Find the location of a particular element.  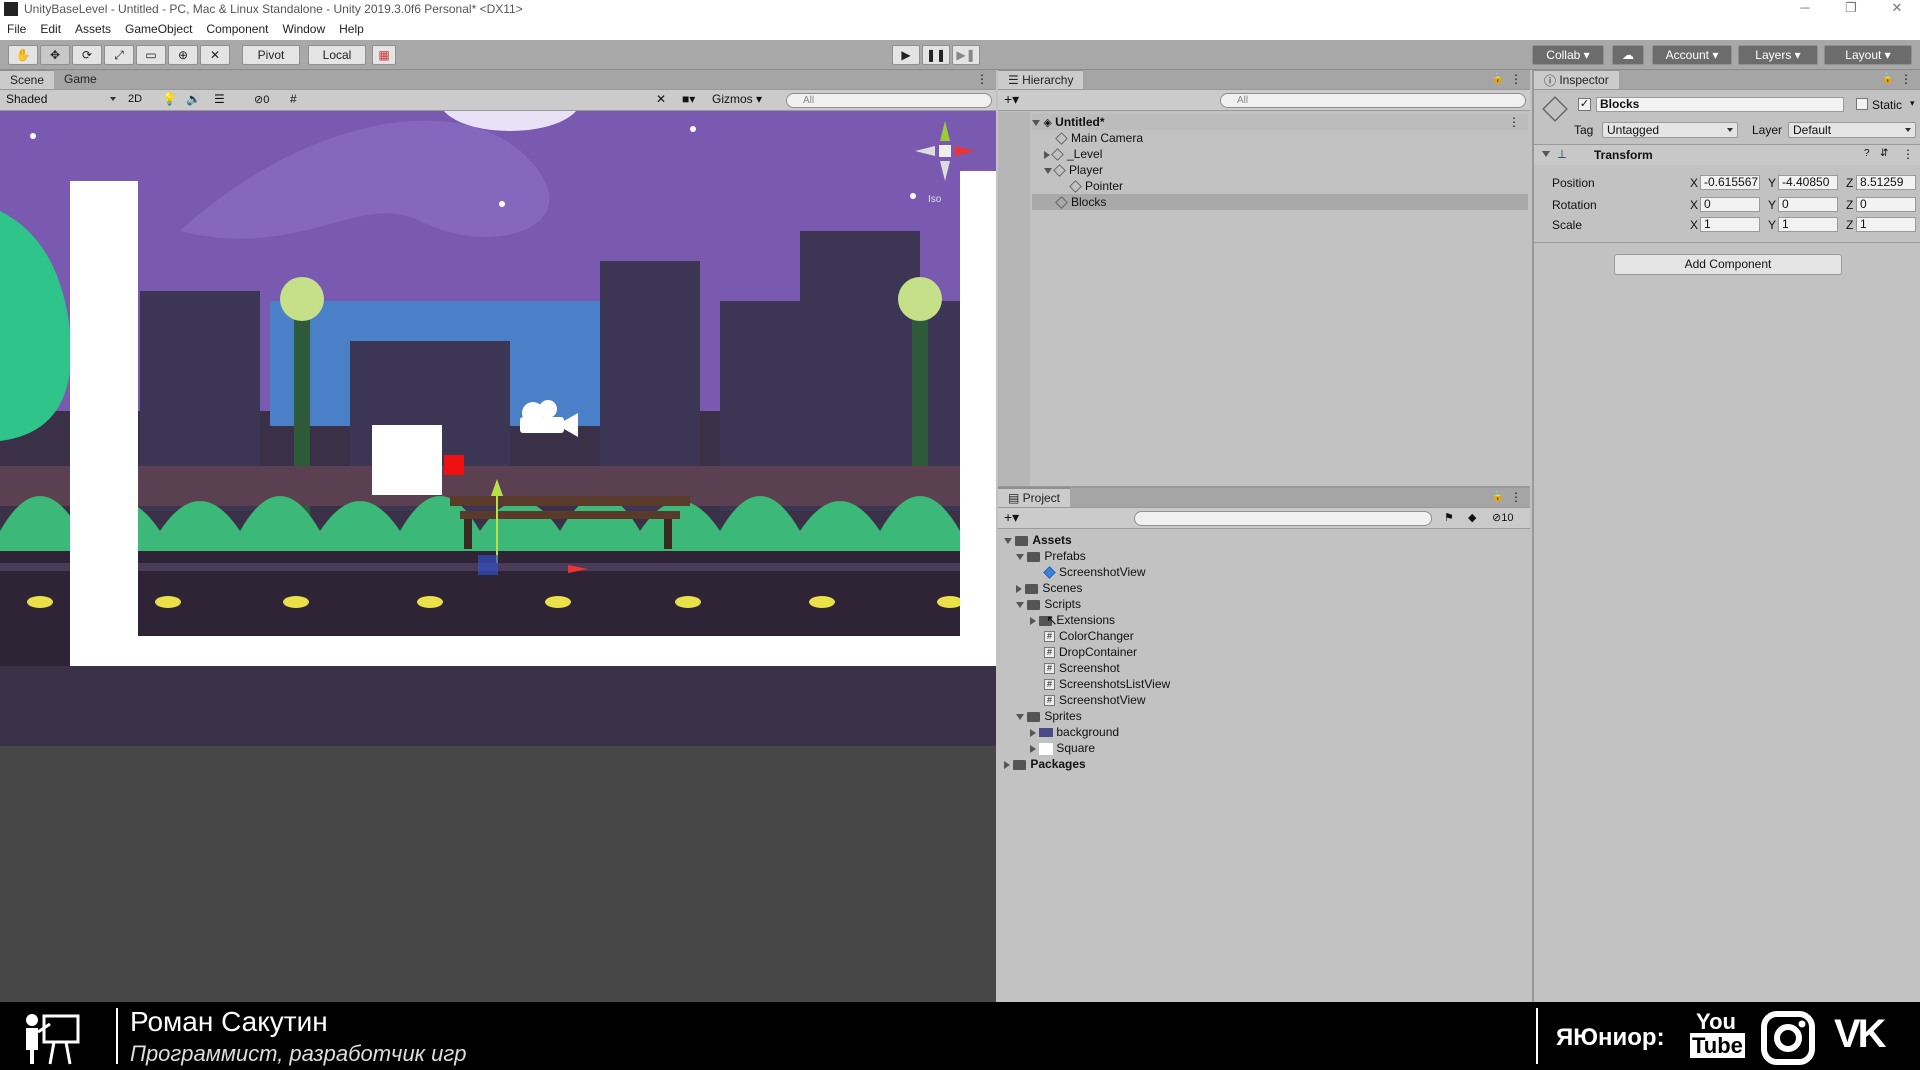

close-button: ✕ is located at coordinates (1897, 8).